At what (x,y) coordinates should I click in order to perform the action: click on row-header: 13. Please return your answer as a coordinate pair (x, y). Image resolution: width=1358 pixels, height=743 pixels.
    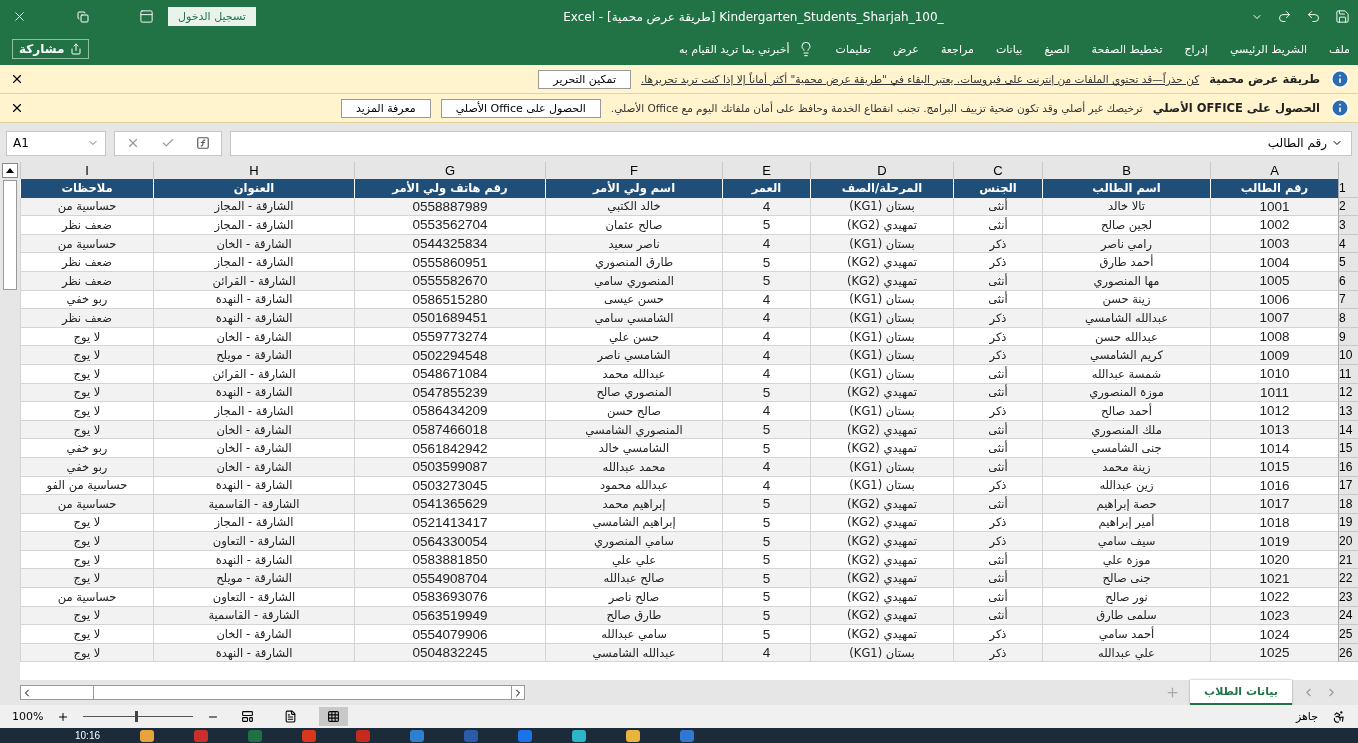
    Looking at the image, I should click on (1348, 411).